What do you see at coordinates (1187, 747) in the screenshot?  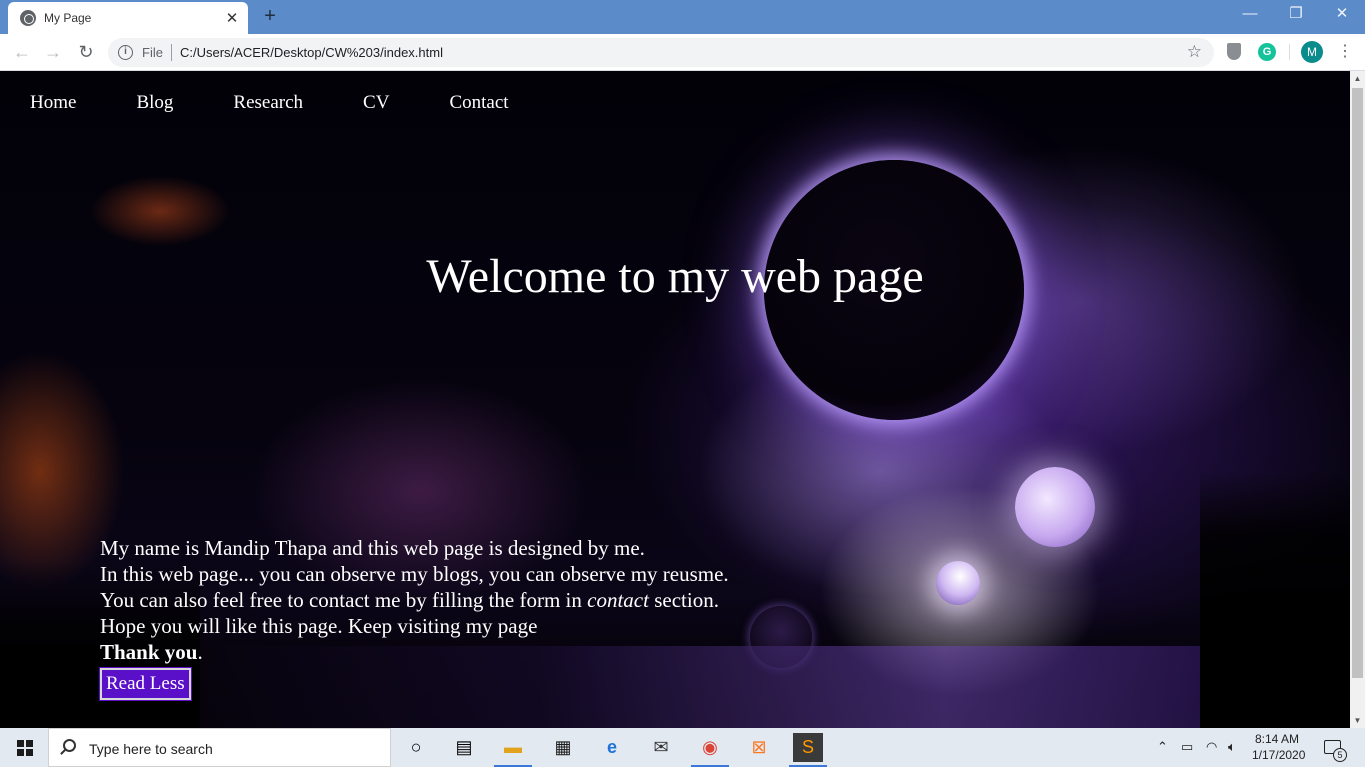 I see `battery-icon: ▭` at bounding box center [1187, 747].